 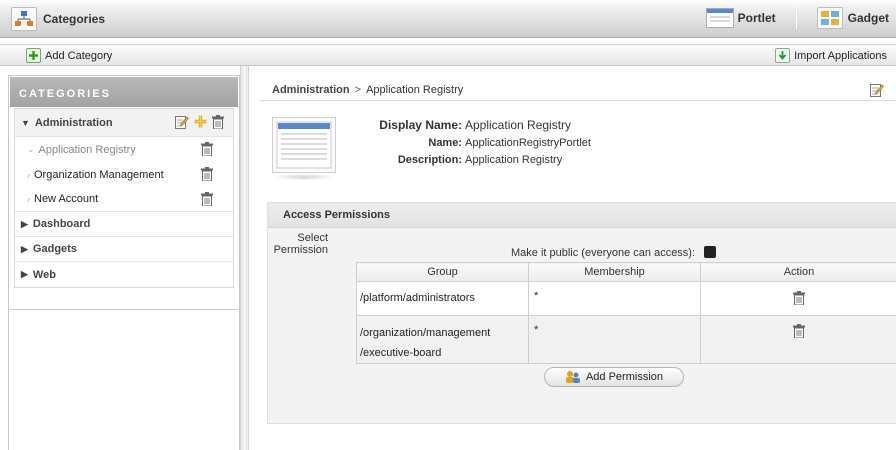 I want to click on category-administration: ▼ Administration, so click(x=124, y=123).